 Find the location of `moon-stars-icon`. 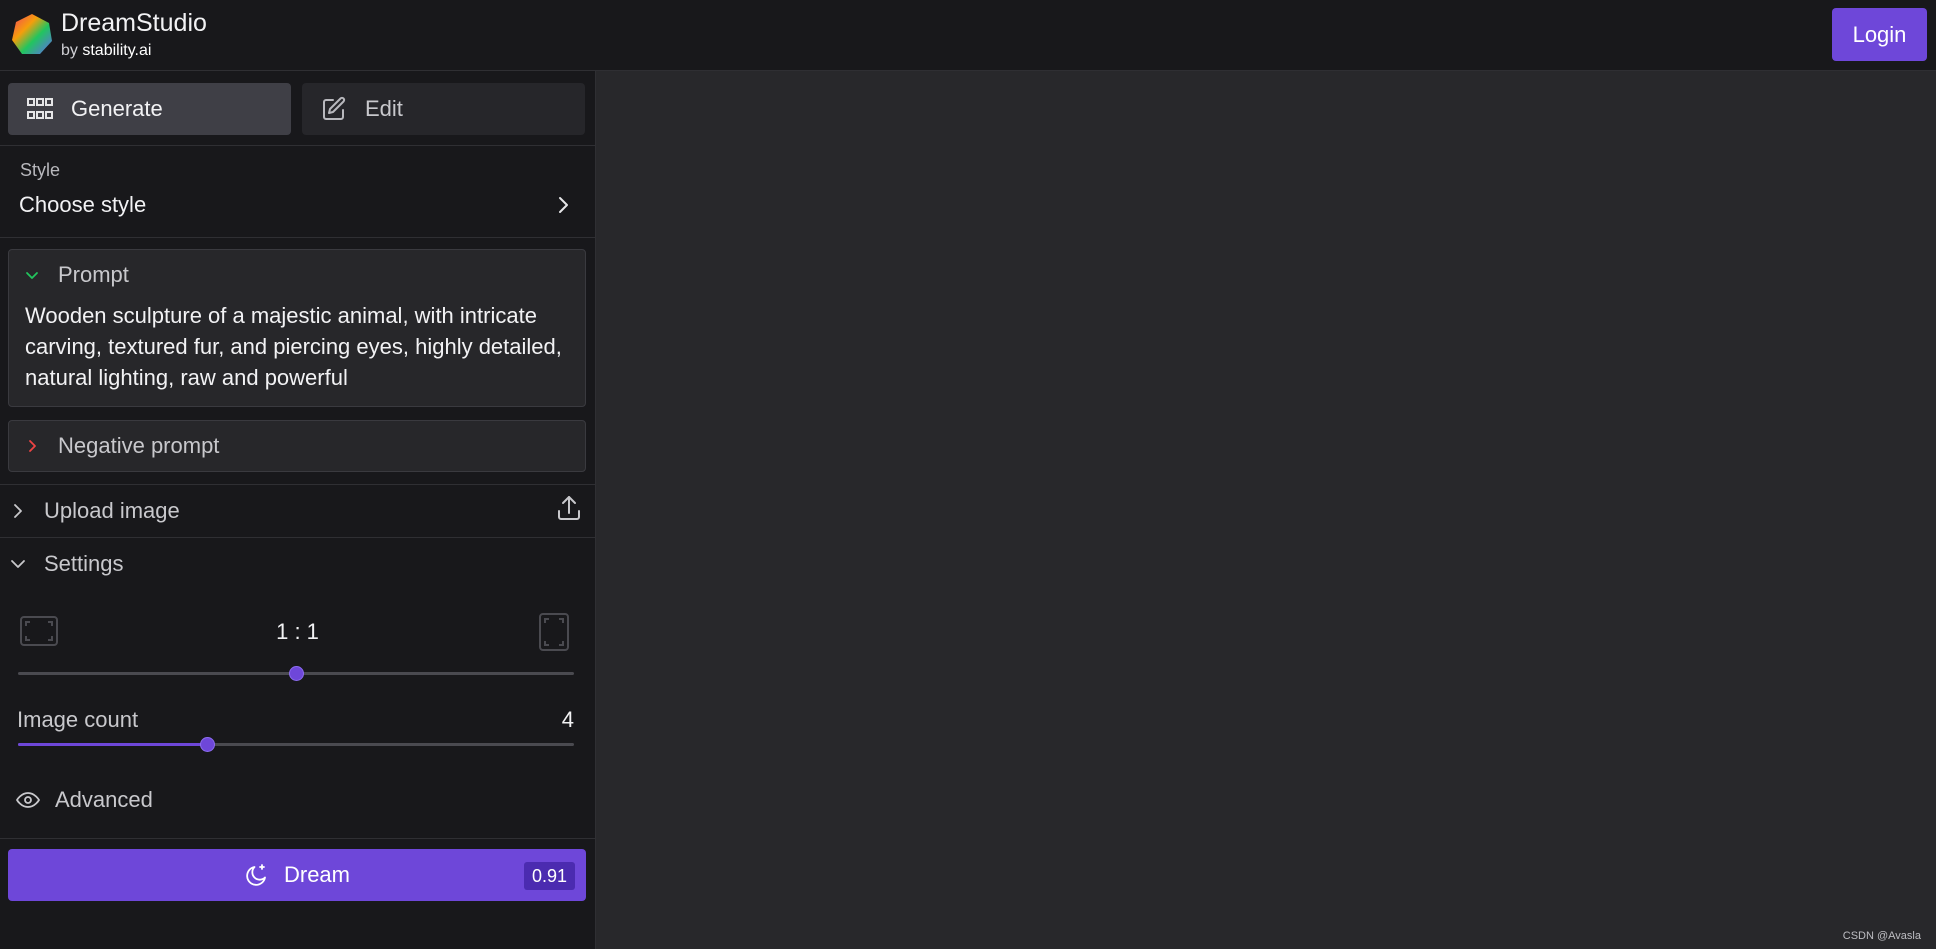

moon-stars-icon is located at coordinates (256, 875).